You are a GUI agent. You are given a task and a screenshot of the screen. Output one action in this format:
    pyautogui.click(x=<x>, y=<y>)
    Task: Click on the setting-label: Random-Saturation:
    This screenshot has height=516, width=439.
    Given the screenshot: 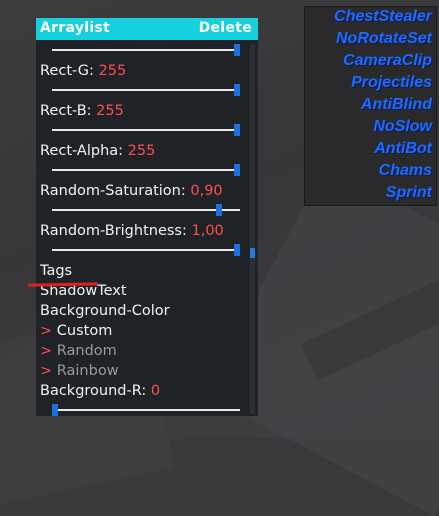 What is the action you would take?
    pyautogui.click(x=115, y=191)
    